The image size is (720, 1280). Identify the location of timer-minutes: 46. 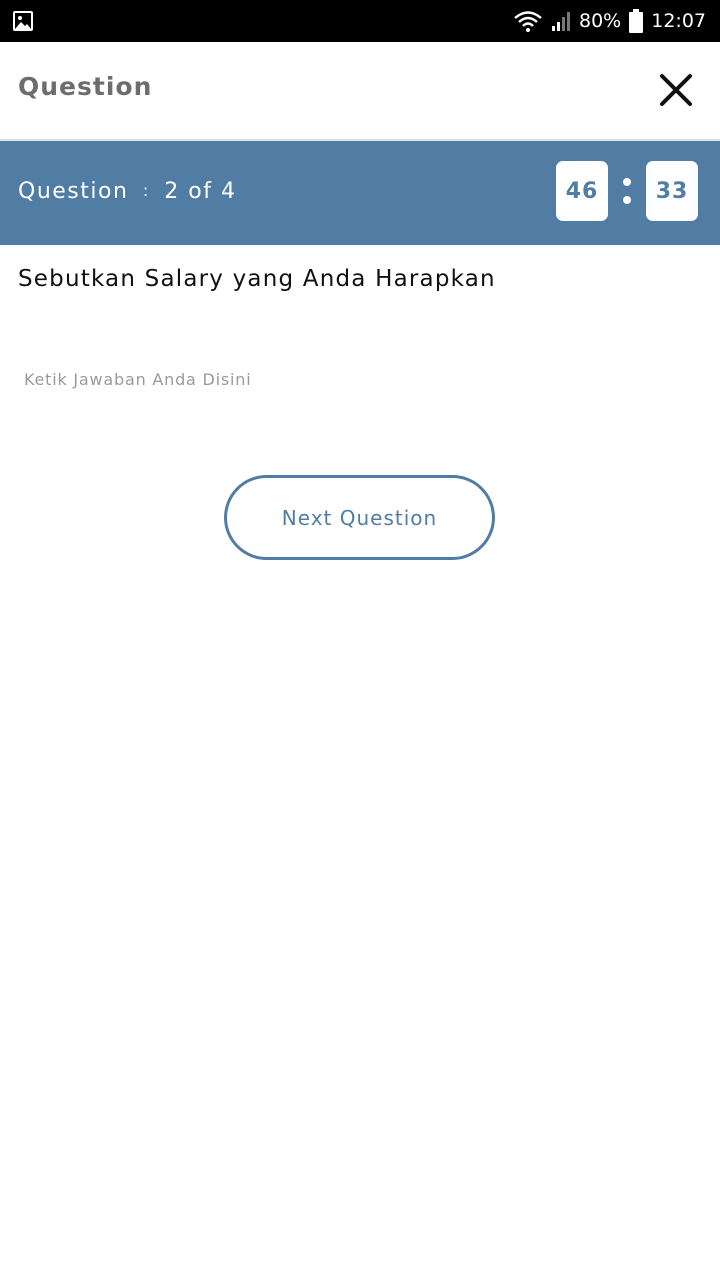
(582, 191).